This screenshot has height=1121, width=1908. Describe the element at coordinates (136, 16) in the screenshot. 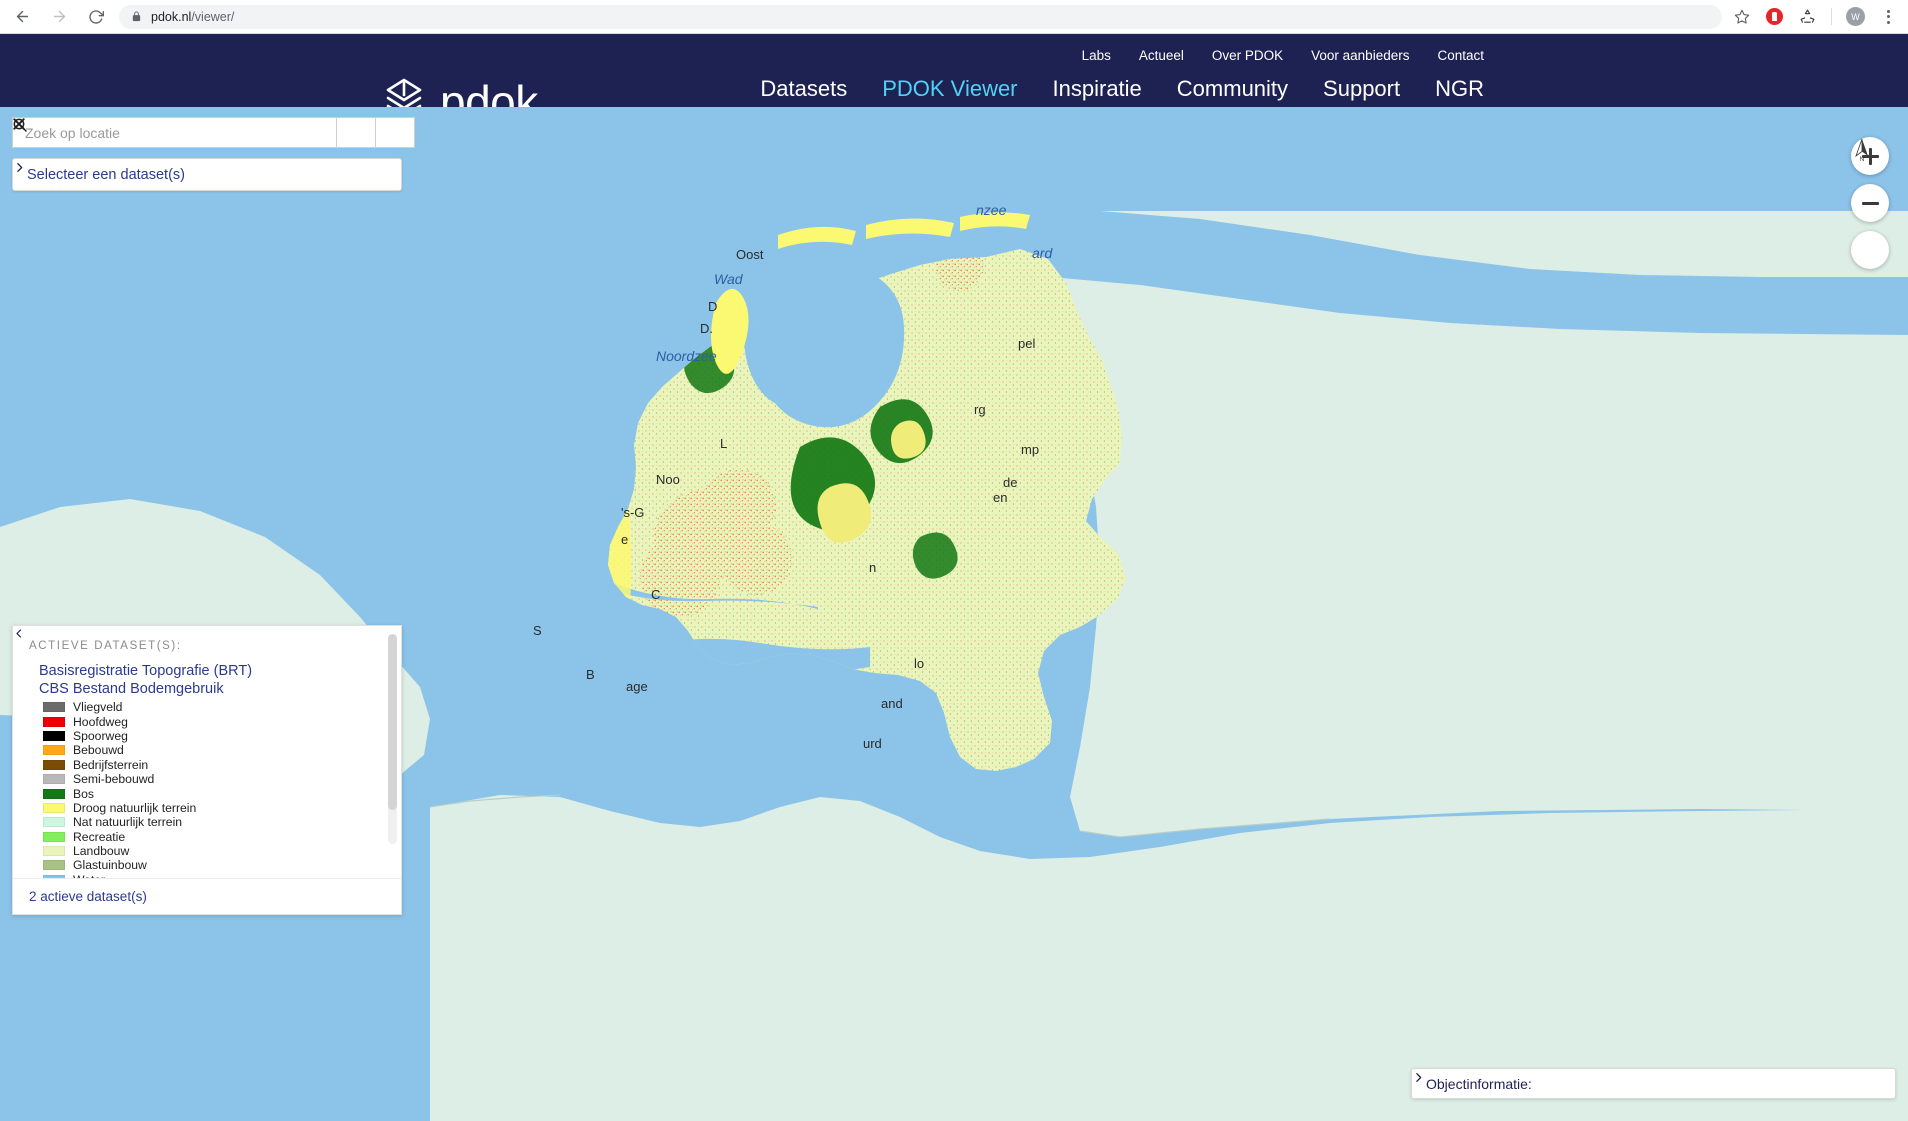

I see `lock-icon` at that location.